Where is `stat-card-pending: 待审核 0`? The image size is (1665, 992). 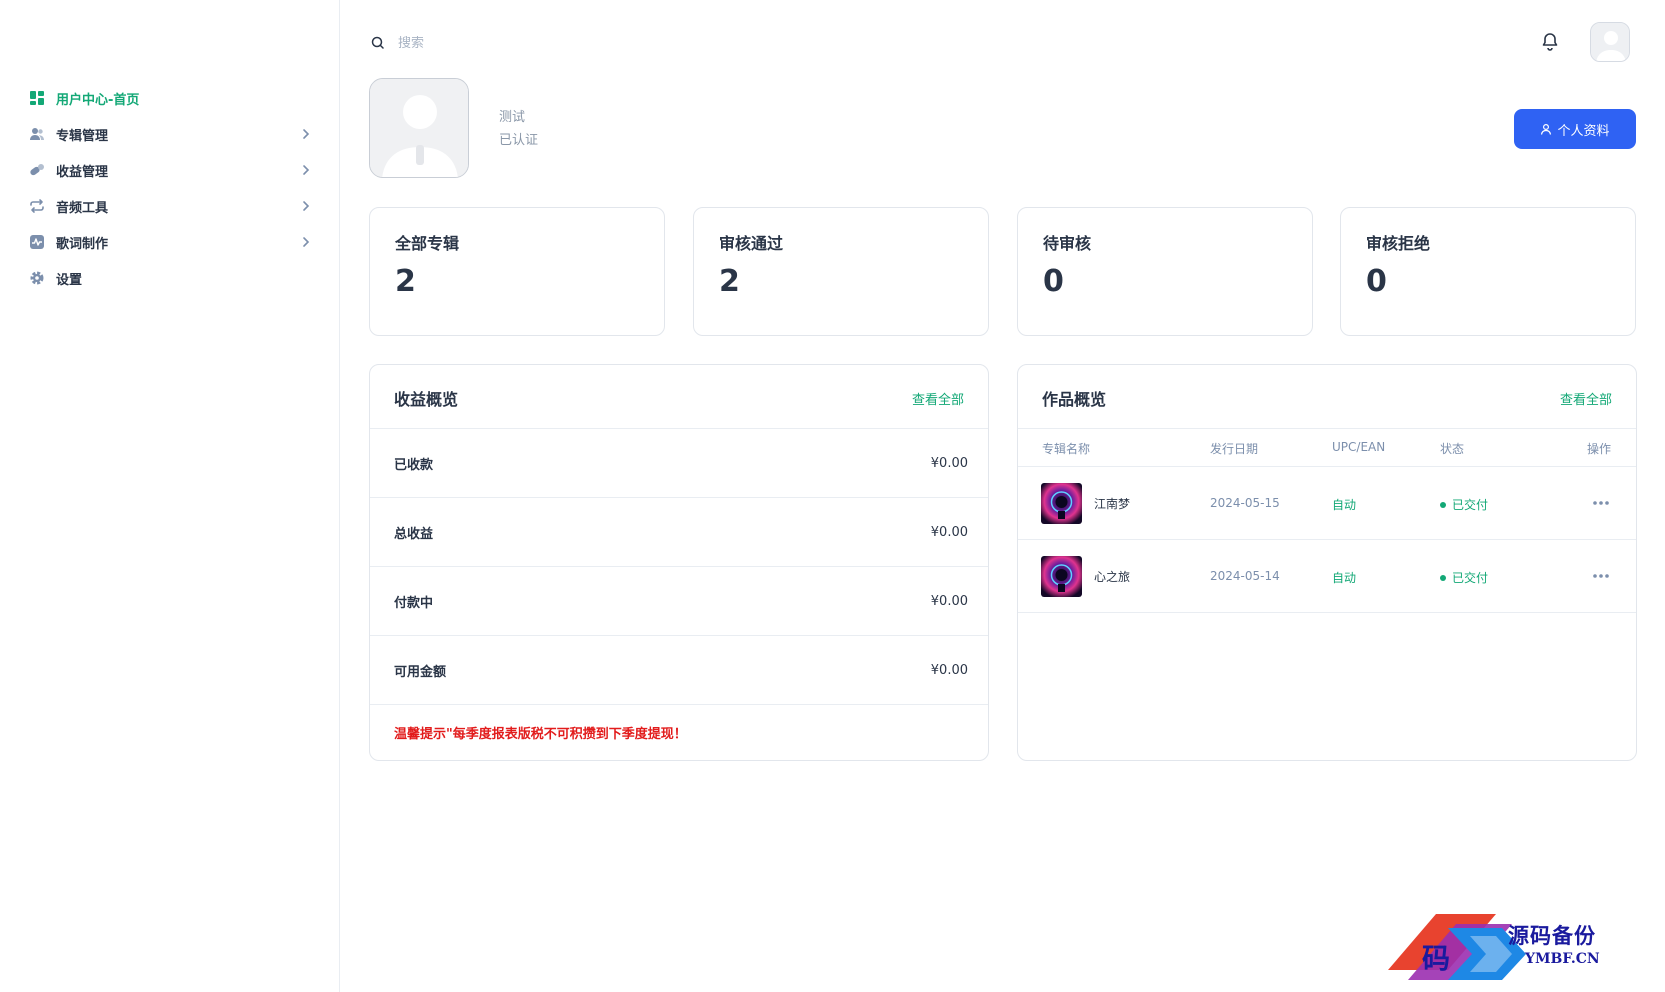 stat-card-pending: 待审核 0 is located at coordinates (1165, 271).